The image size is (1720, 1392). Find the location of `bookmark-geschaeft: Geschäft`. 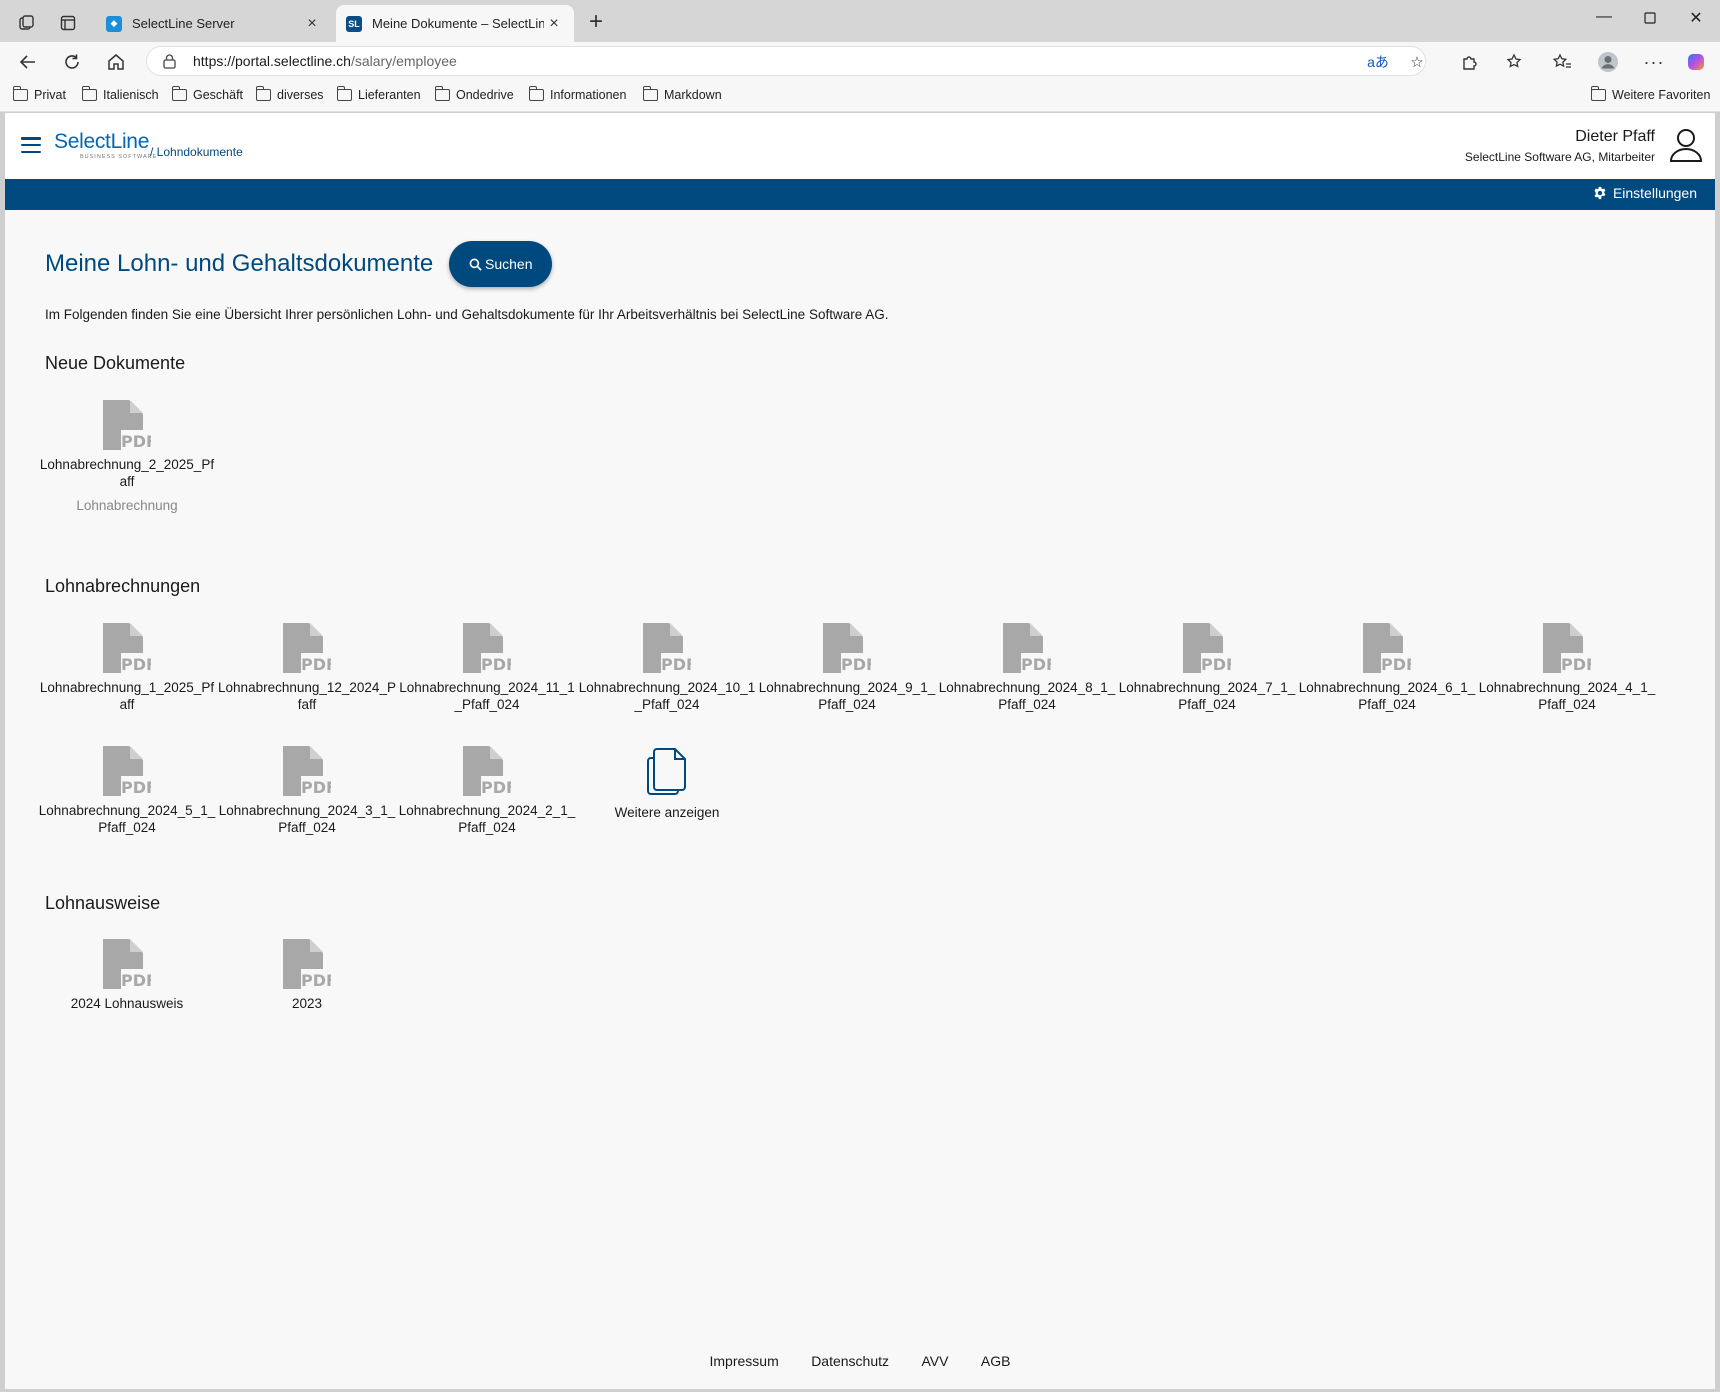

bookmark-geschaeft: Geschäft is located at coordinates (207, 94).